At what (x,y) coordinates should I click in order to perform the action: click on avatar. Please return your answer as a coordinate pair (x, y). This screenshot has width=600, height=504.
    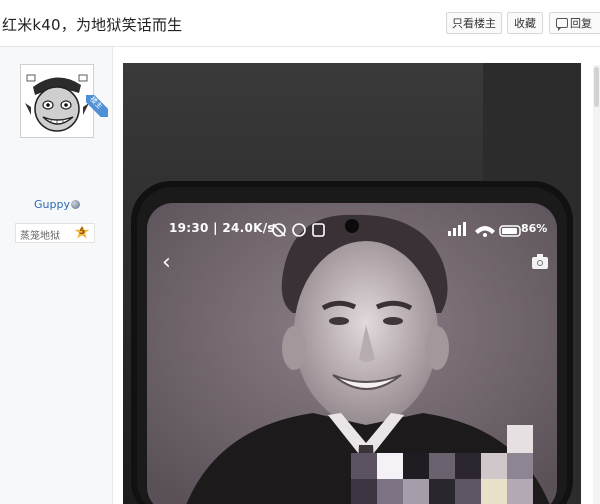
    Looking at the image, I should click on (57, 101).